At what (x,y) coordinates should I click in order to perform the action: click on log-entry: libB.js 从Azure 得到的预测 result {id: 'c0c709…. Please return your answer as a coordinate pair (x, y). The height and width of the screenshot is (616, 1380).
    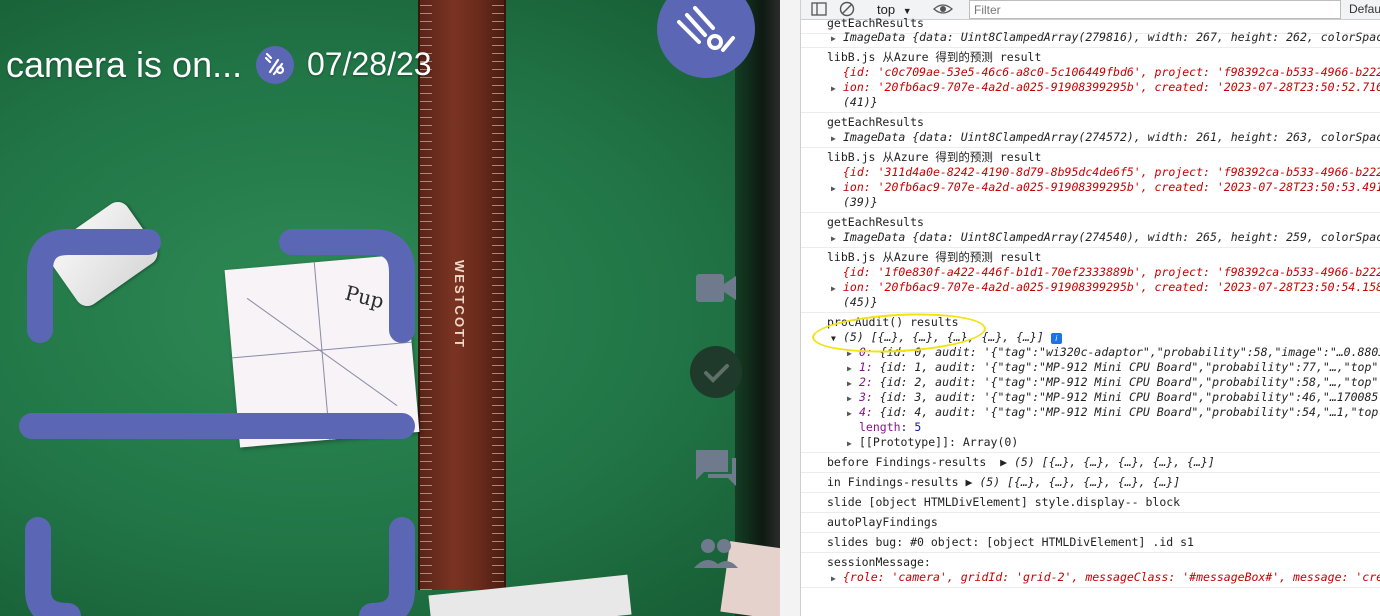
    Looking at the image, I should click on (1090, 80).